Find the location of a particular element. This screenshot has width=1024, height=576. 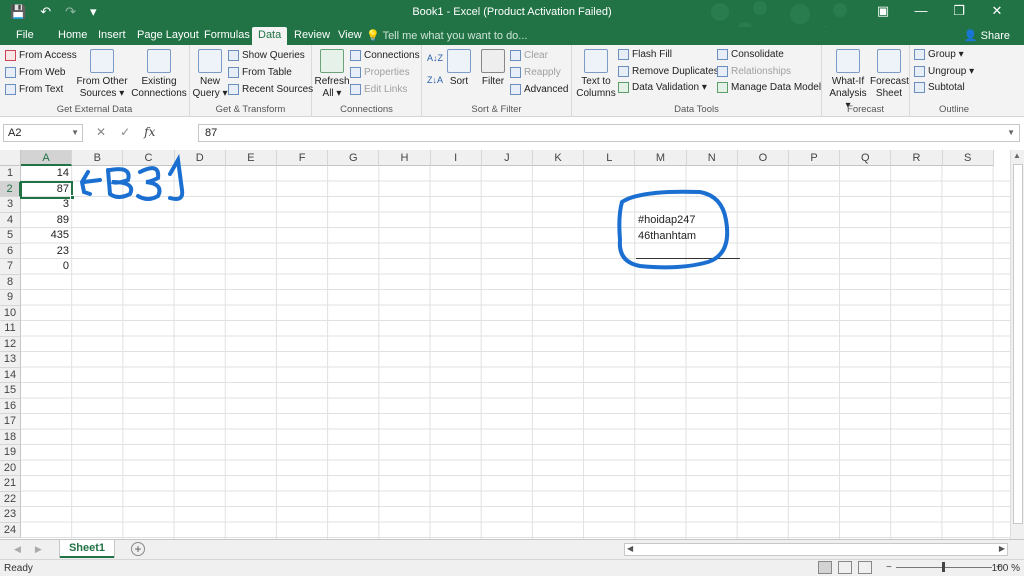

manage-data-model-button: Manage Data Model is located at coordinates (769, 87).